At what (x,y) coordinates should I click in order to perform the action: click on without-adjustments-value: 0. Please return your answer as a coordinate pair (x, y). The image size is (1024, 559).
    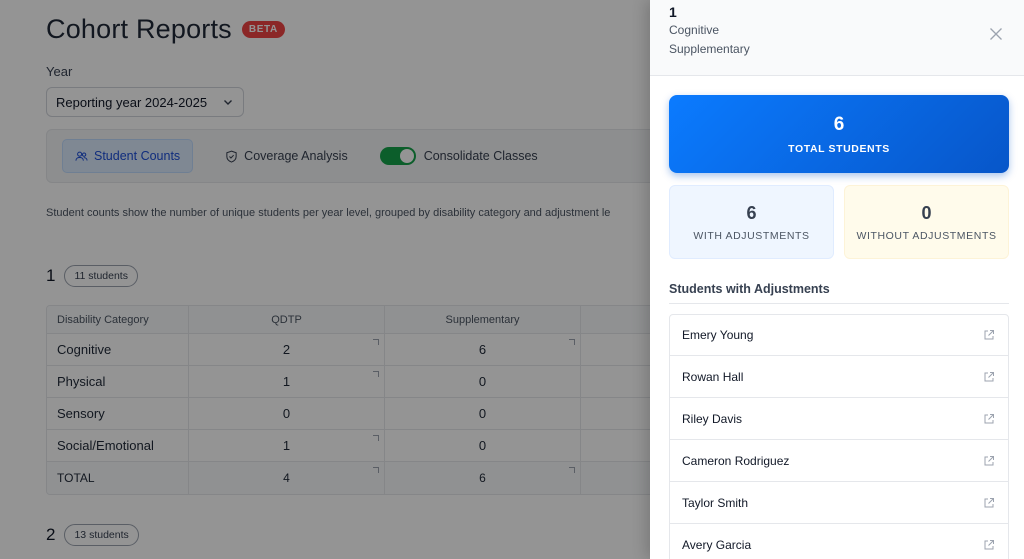
    Looking at the image, I should click on (926, 213).